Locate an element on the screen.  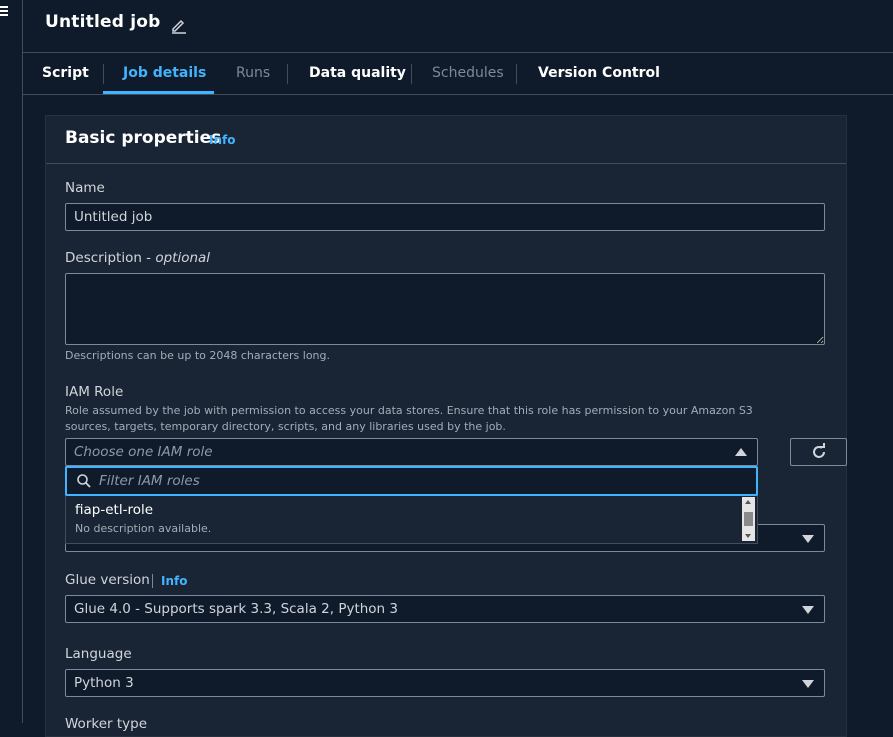
scroll-thumb is located at coordinates (748, 519).